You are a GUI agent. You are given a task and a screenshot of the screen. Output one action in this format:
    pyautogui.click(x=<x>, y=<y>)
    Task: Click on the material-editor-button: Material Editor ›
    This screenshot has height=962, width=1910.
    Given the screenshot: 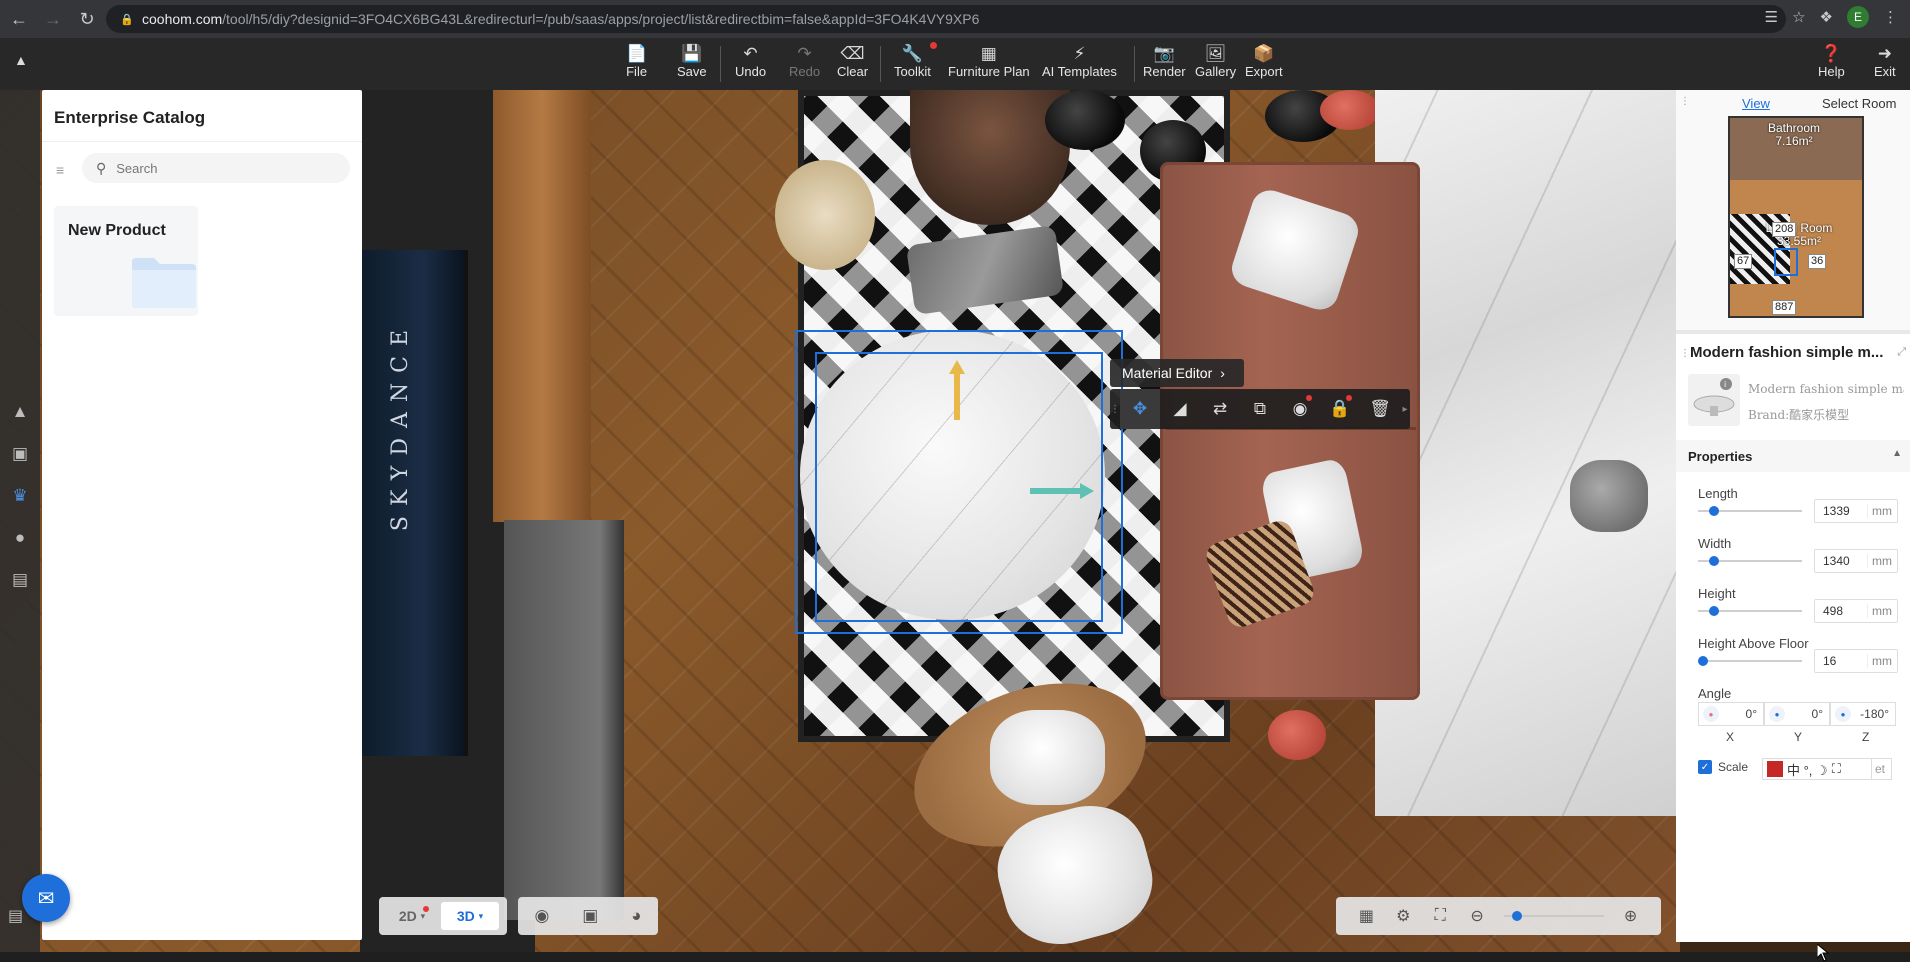 What is the action you would take?
    pyautogui.click(x=1177, y=373)
    